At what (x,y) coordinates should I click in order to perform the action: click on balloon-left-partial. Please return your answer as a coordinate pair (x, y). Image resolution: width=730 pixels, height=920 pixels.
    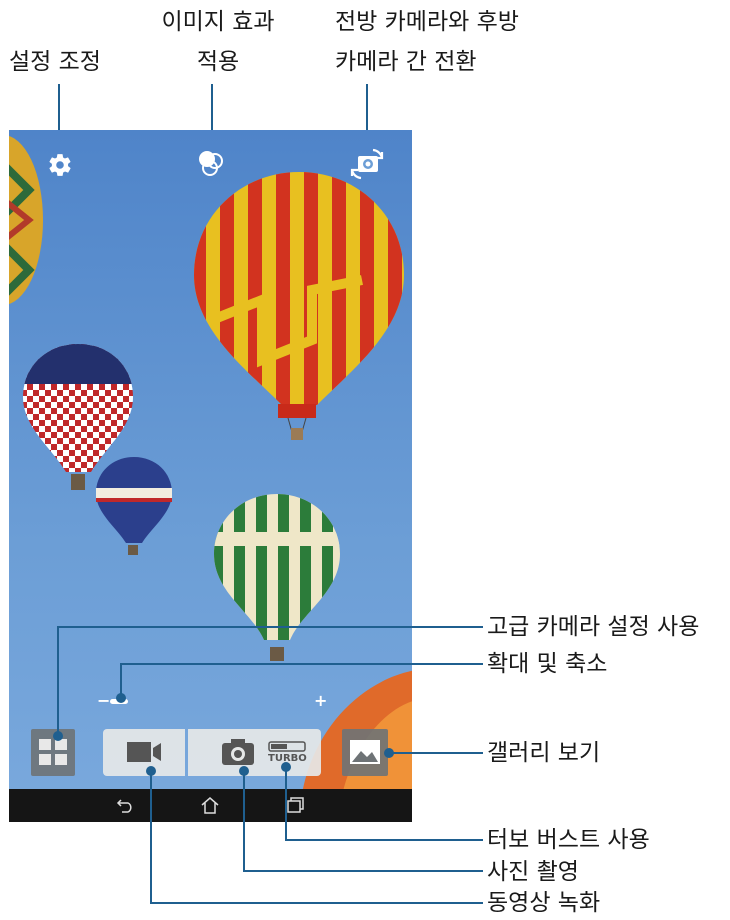
    Looking at the image, I should click on (26, 220).